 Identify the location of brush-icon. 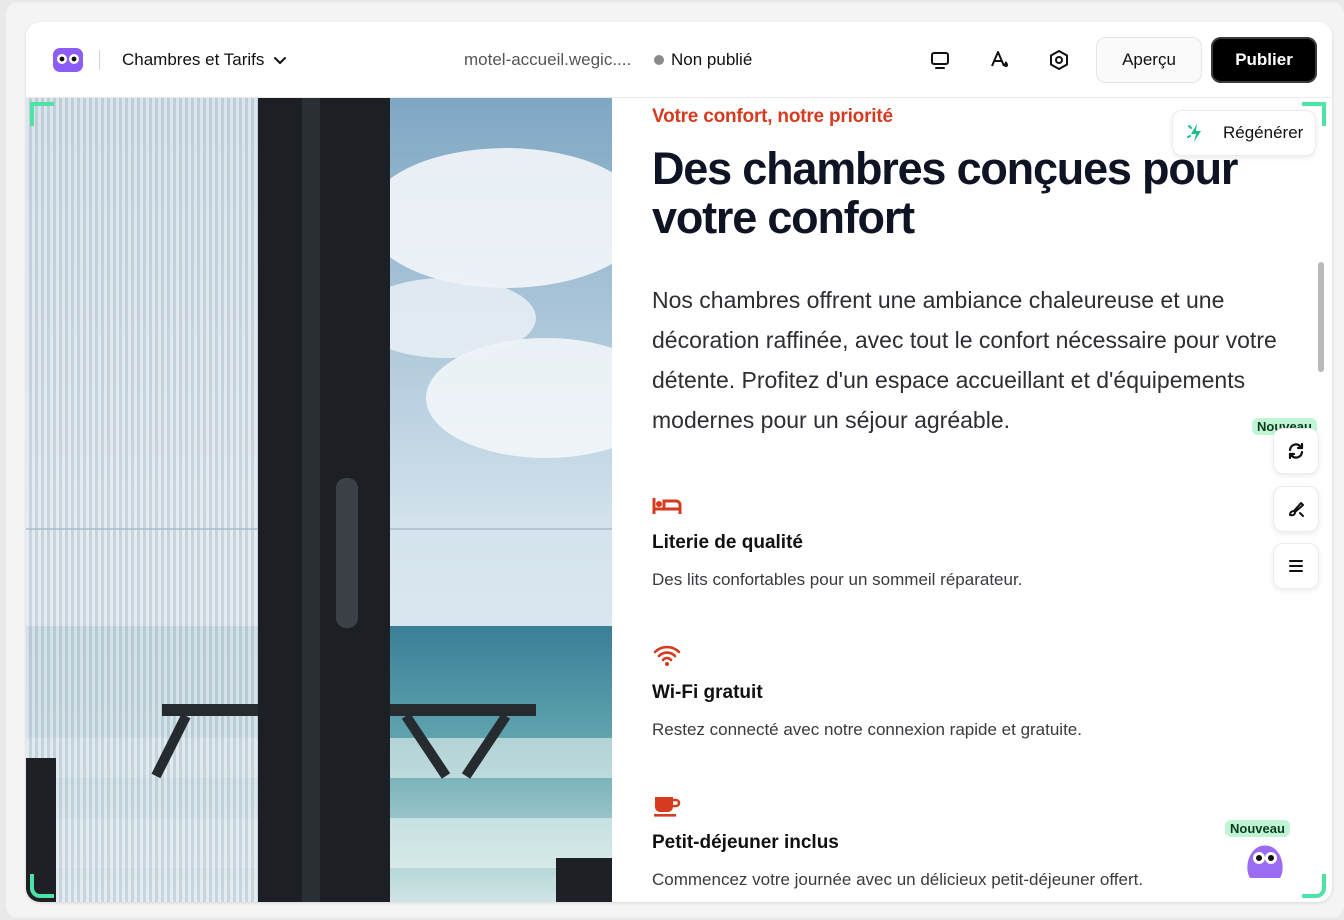
(1296, 509).